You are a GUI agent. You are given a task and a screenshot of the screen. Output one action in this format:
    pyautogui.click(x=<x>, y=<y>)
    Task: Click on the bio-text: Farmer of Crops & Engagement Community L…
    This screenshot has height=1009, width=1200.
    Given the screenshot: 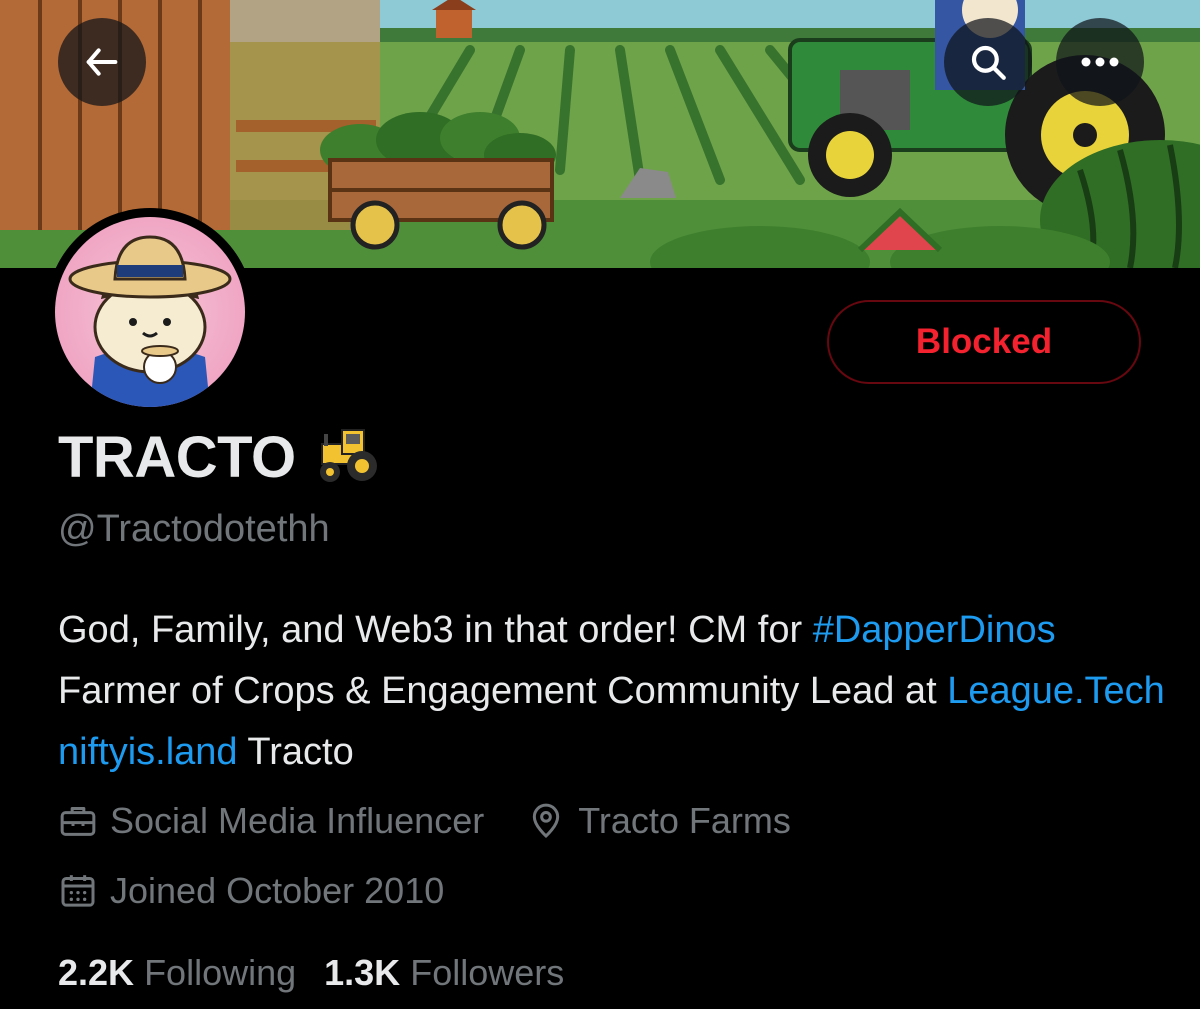 What is the action you would take?
    pyautogui.click(x=503, y=691)
    